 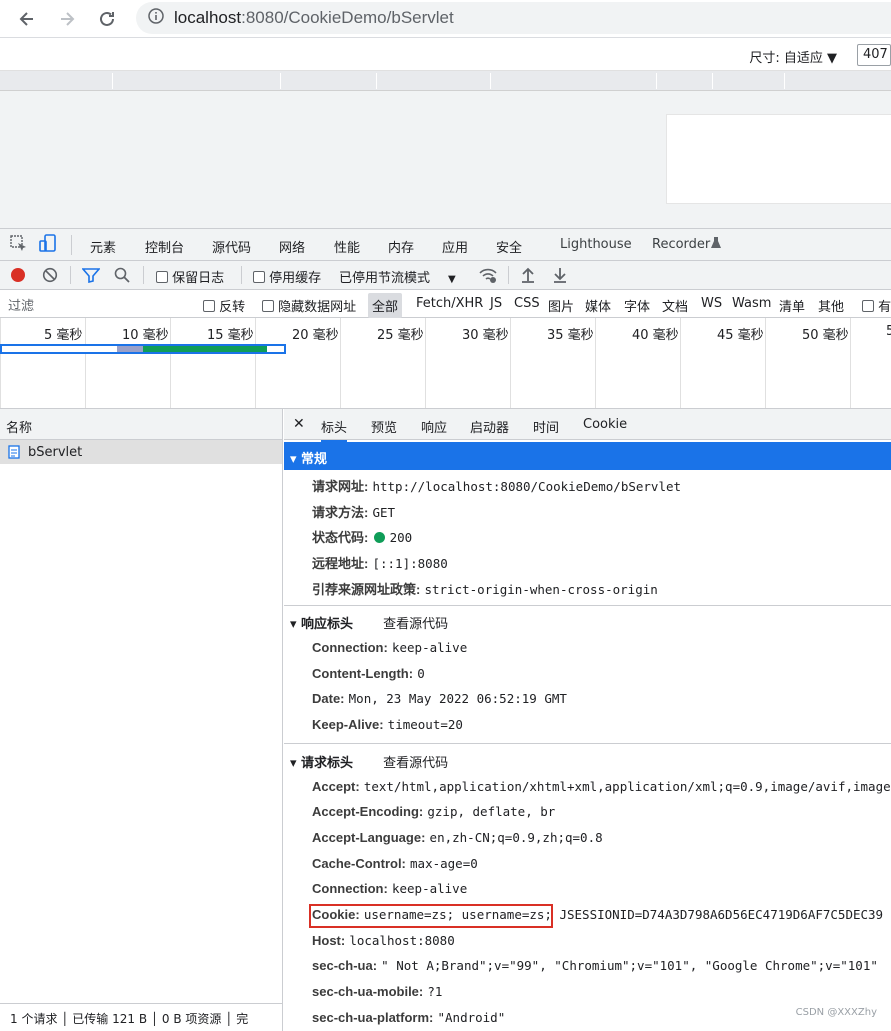 I want to click on network-toolbar: 保留日志 停用缓存 已停用节流模式 ▼, so click(x=445, y=275).